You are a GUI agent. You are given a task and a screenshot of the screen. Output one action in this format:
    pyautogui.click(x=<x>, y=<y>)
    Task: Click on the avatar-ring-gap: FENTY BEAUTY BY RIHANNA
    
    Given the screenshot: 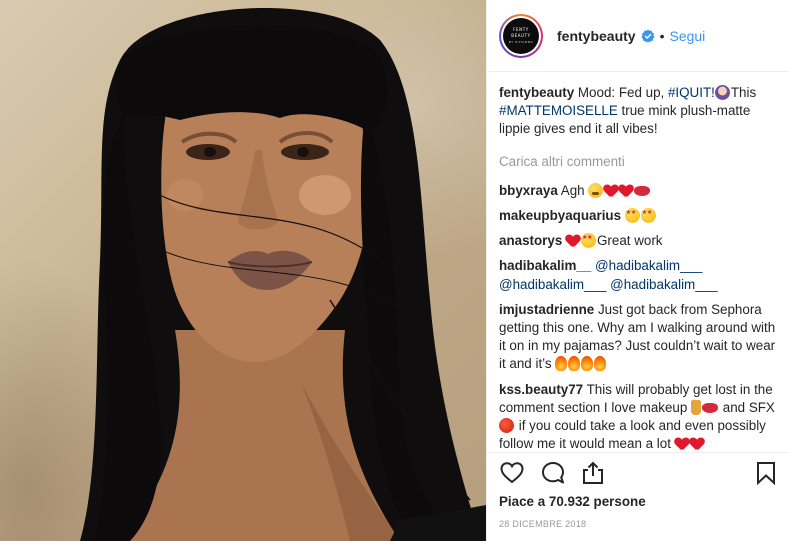 What is the action you would take?
    pyautogui.click(x=521, y=35)
    